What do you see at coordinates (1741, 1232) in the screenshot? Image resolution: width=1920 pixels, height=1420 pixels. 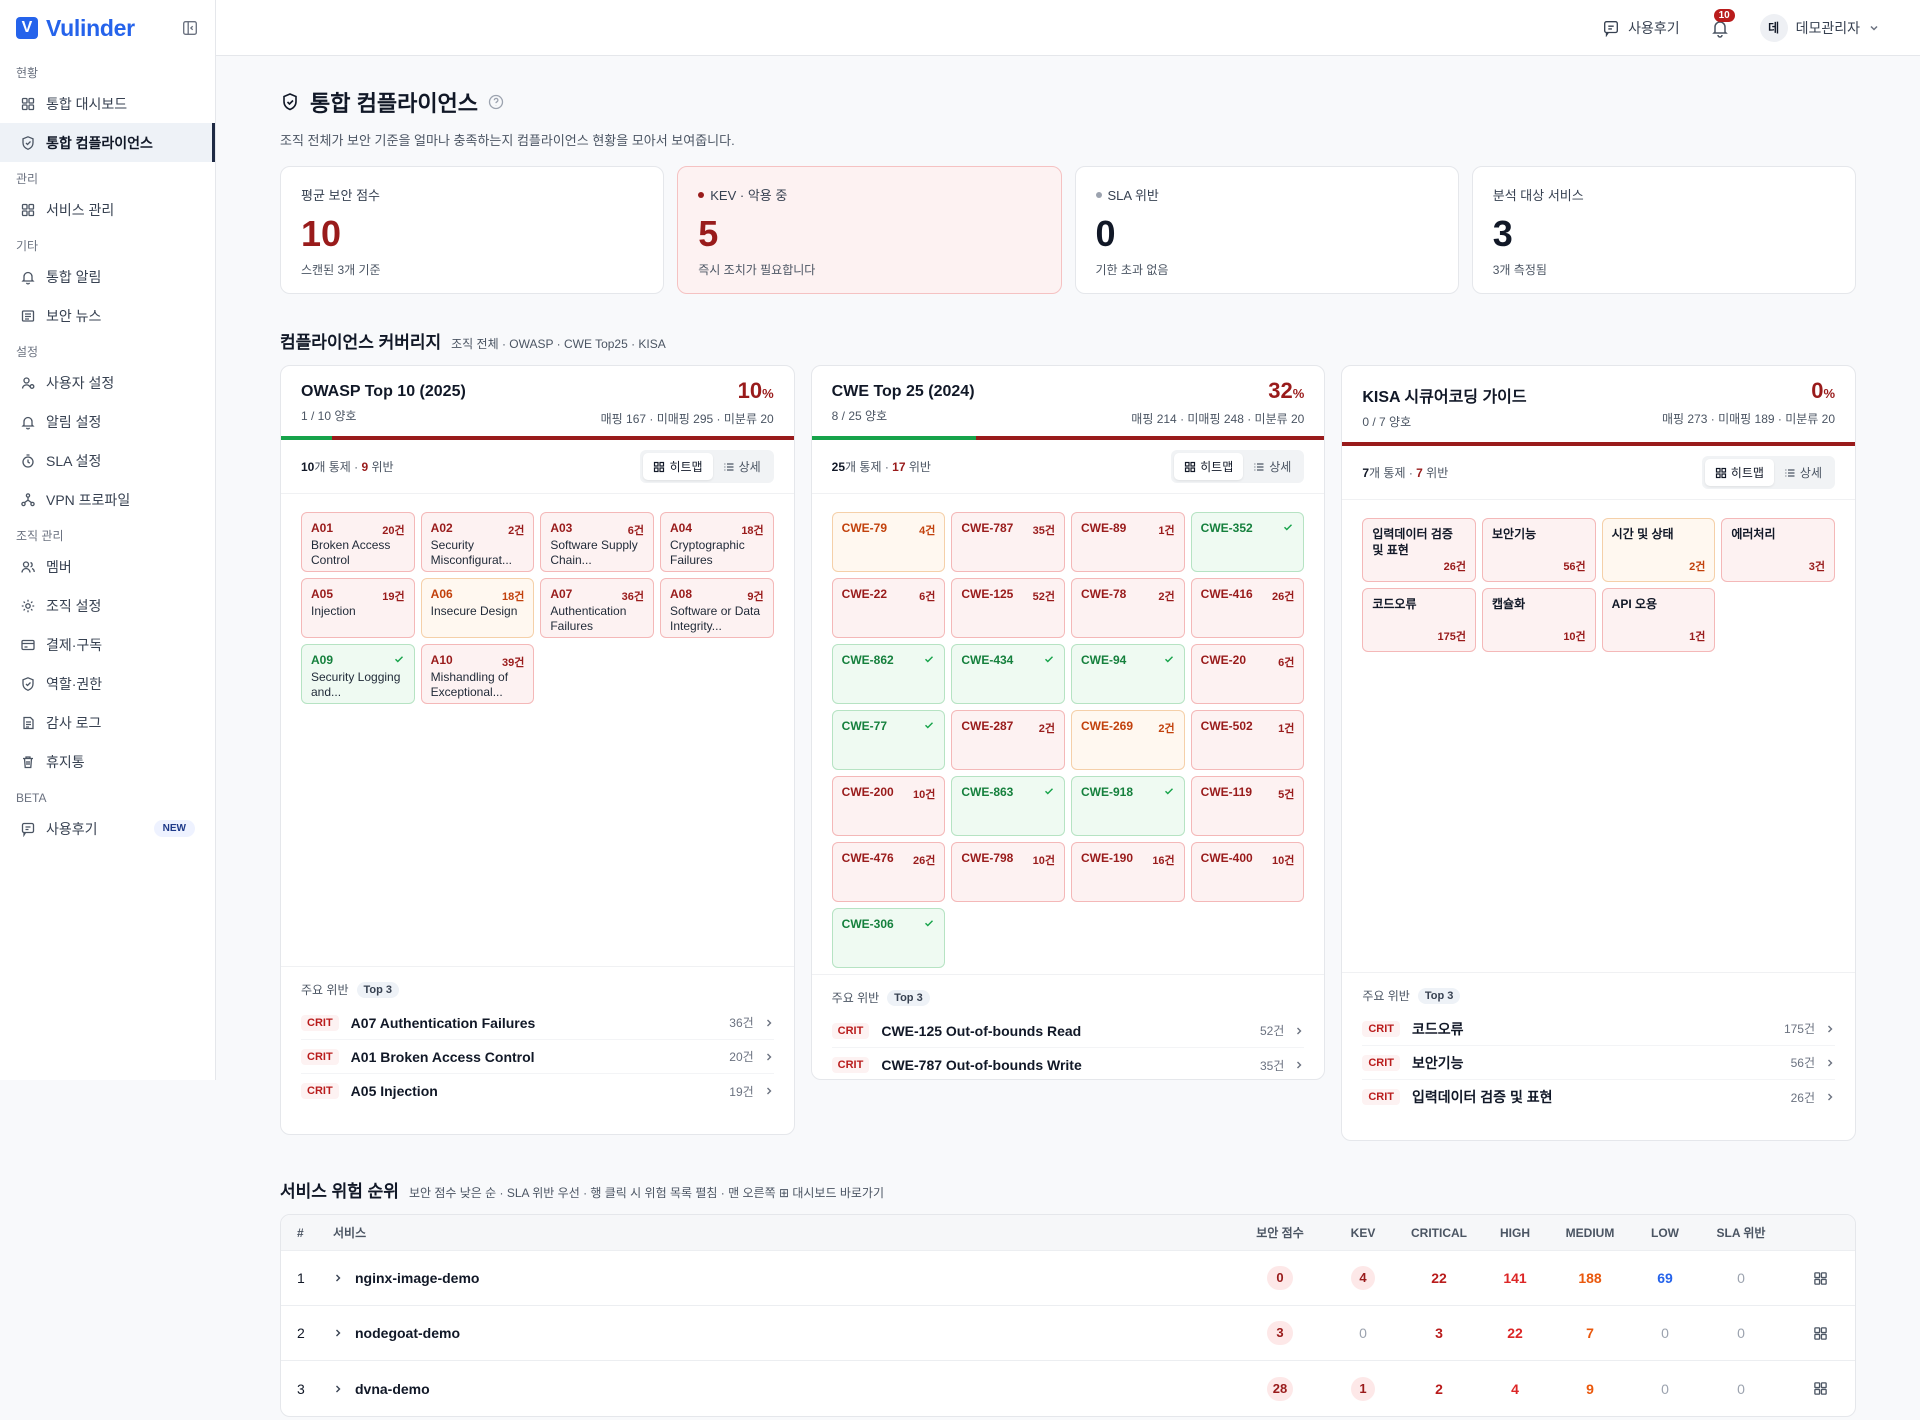 I see `col-sla: SLA 위반` at bounding box center [1741, 1232].